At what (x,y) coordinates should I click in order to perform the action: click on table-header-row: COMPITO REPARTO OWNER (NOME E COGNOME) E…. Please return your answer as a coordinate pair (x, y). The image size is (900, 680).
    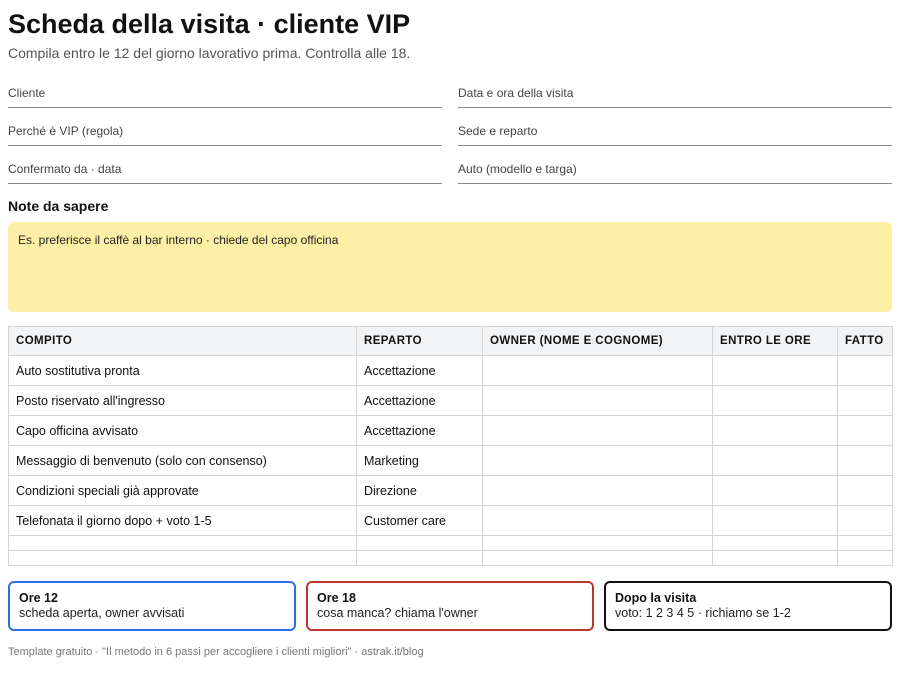
    Looking at the image, I should click on (450, 341).